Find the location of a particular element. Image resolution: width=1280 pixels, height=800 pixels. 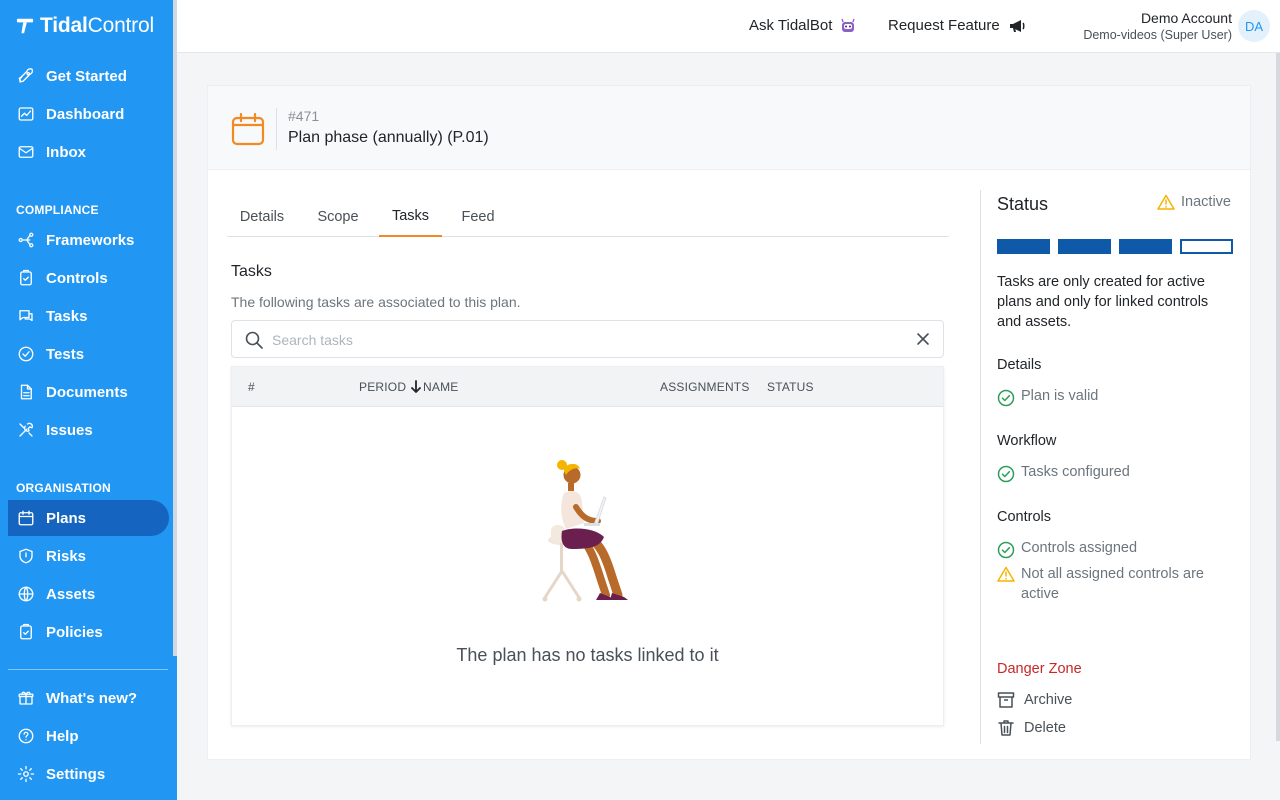

sidebar-item-label: Risks is located at coordinates (66, 556).